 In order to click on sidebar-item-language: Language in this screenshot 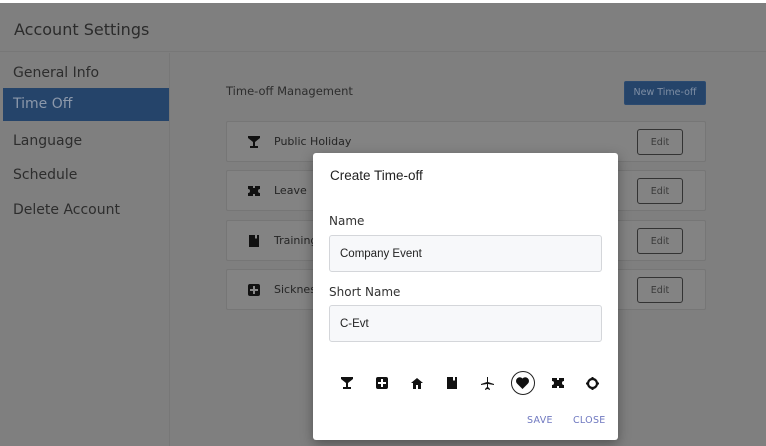, I will do `click(86, 141)`.